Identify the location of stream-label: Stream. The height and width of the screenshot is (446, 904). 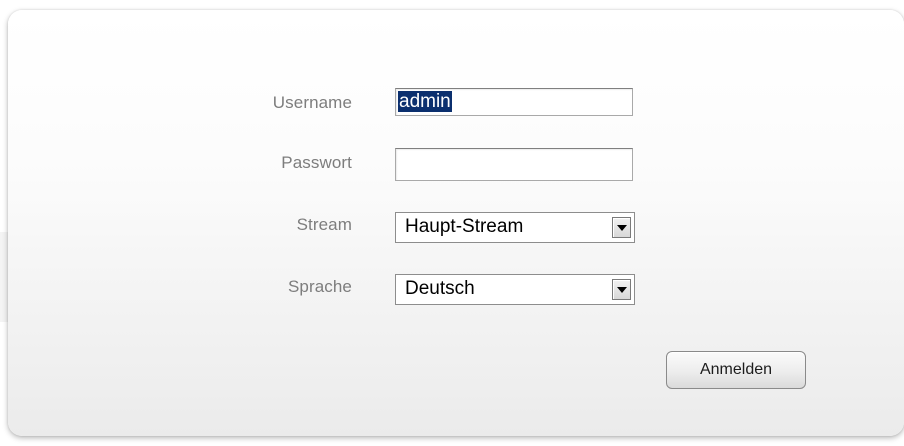
(324, 224).